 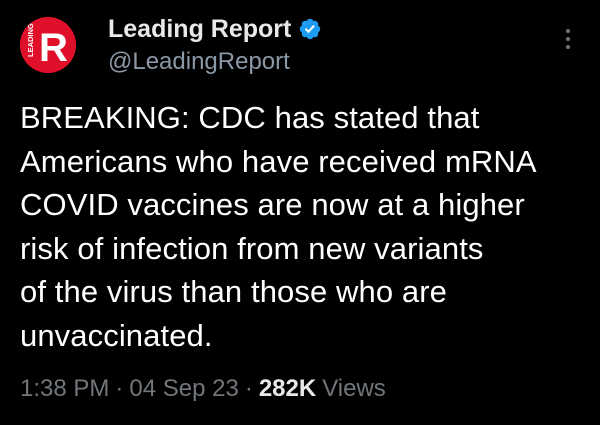 I want to click on tweet-date: 04 Sep 23, so click(x=183, y=389).